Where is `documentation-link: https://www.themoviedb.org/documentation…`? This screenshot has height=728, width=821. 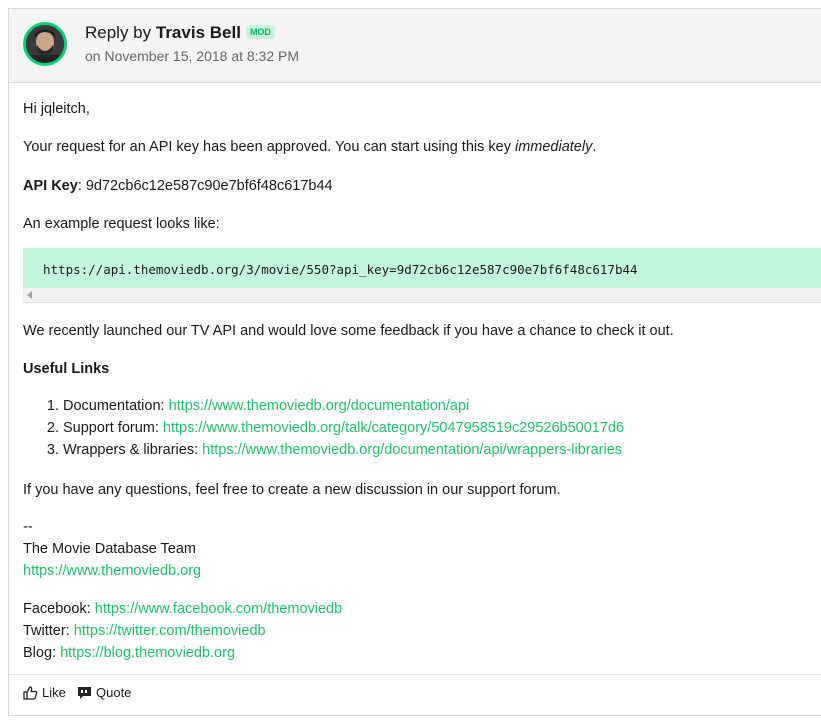 documentation-link: https://www.themoviedb.org/documentation… is located at coordinates (319, 406).